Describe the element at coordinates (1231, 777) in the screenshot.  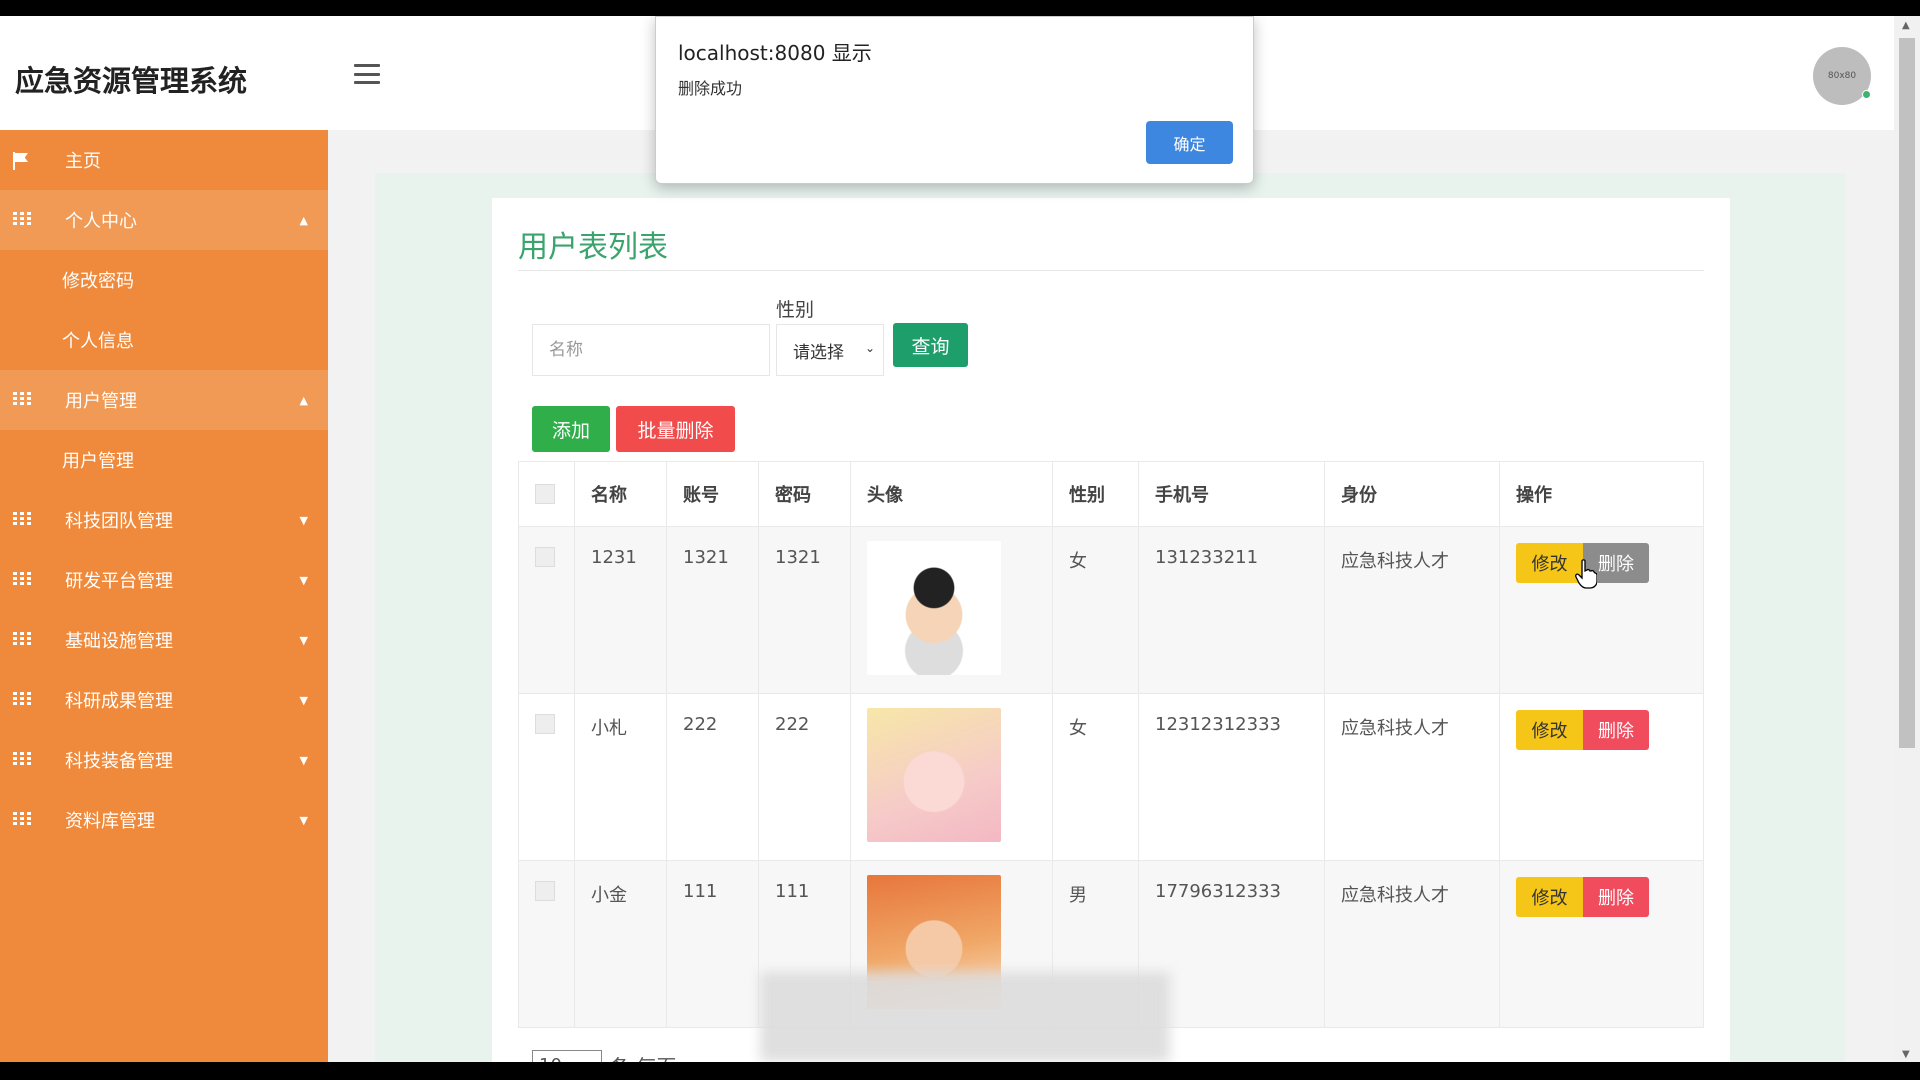
I see `cell-phone: 12312312333` at that location.